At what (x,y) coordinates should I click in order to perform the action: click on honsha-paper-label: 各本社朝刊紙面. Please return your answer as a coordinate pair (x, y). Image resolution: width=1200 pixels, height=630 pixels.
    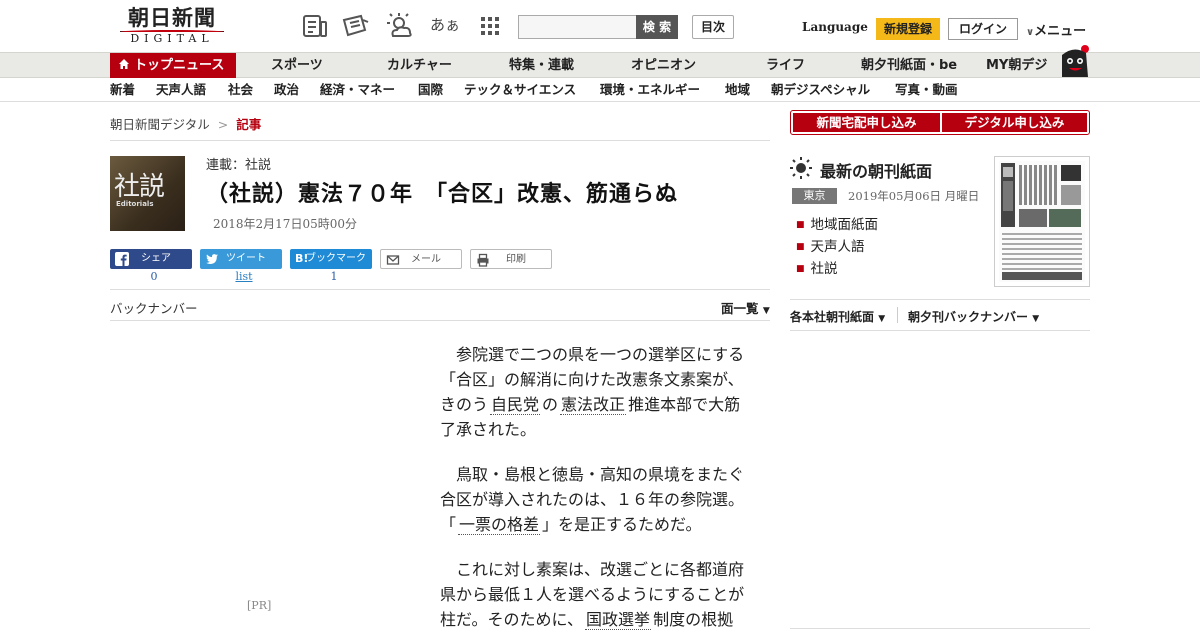
    Looking at the image, I should click on (832, 317).